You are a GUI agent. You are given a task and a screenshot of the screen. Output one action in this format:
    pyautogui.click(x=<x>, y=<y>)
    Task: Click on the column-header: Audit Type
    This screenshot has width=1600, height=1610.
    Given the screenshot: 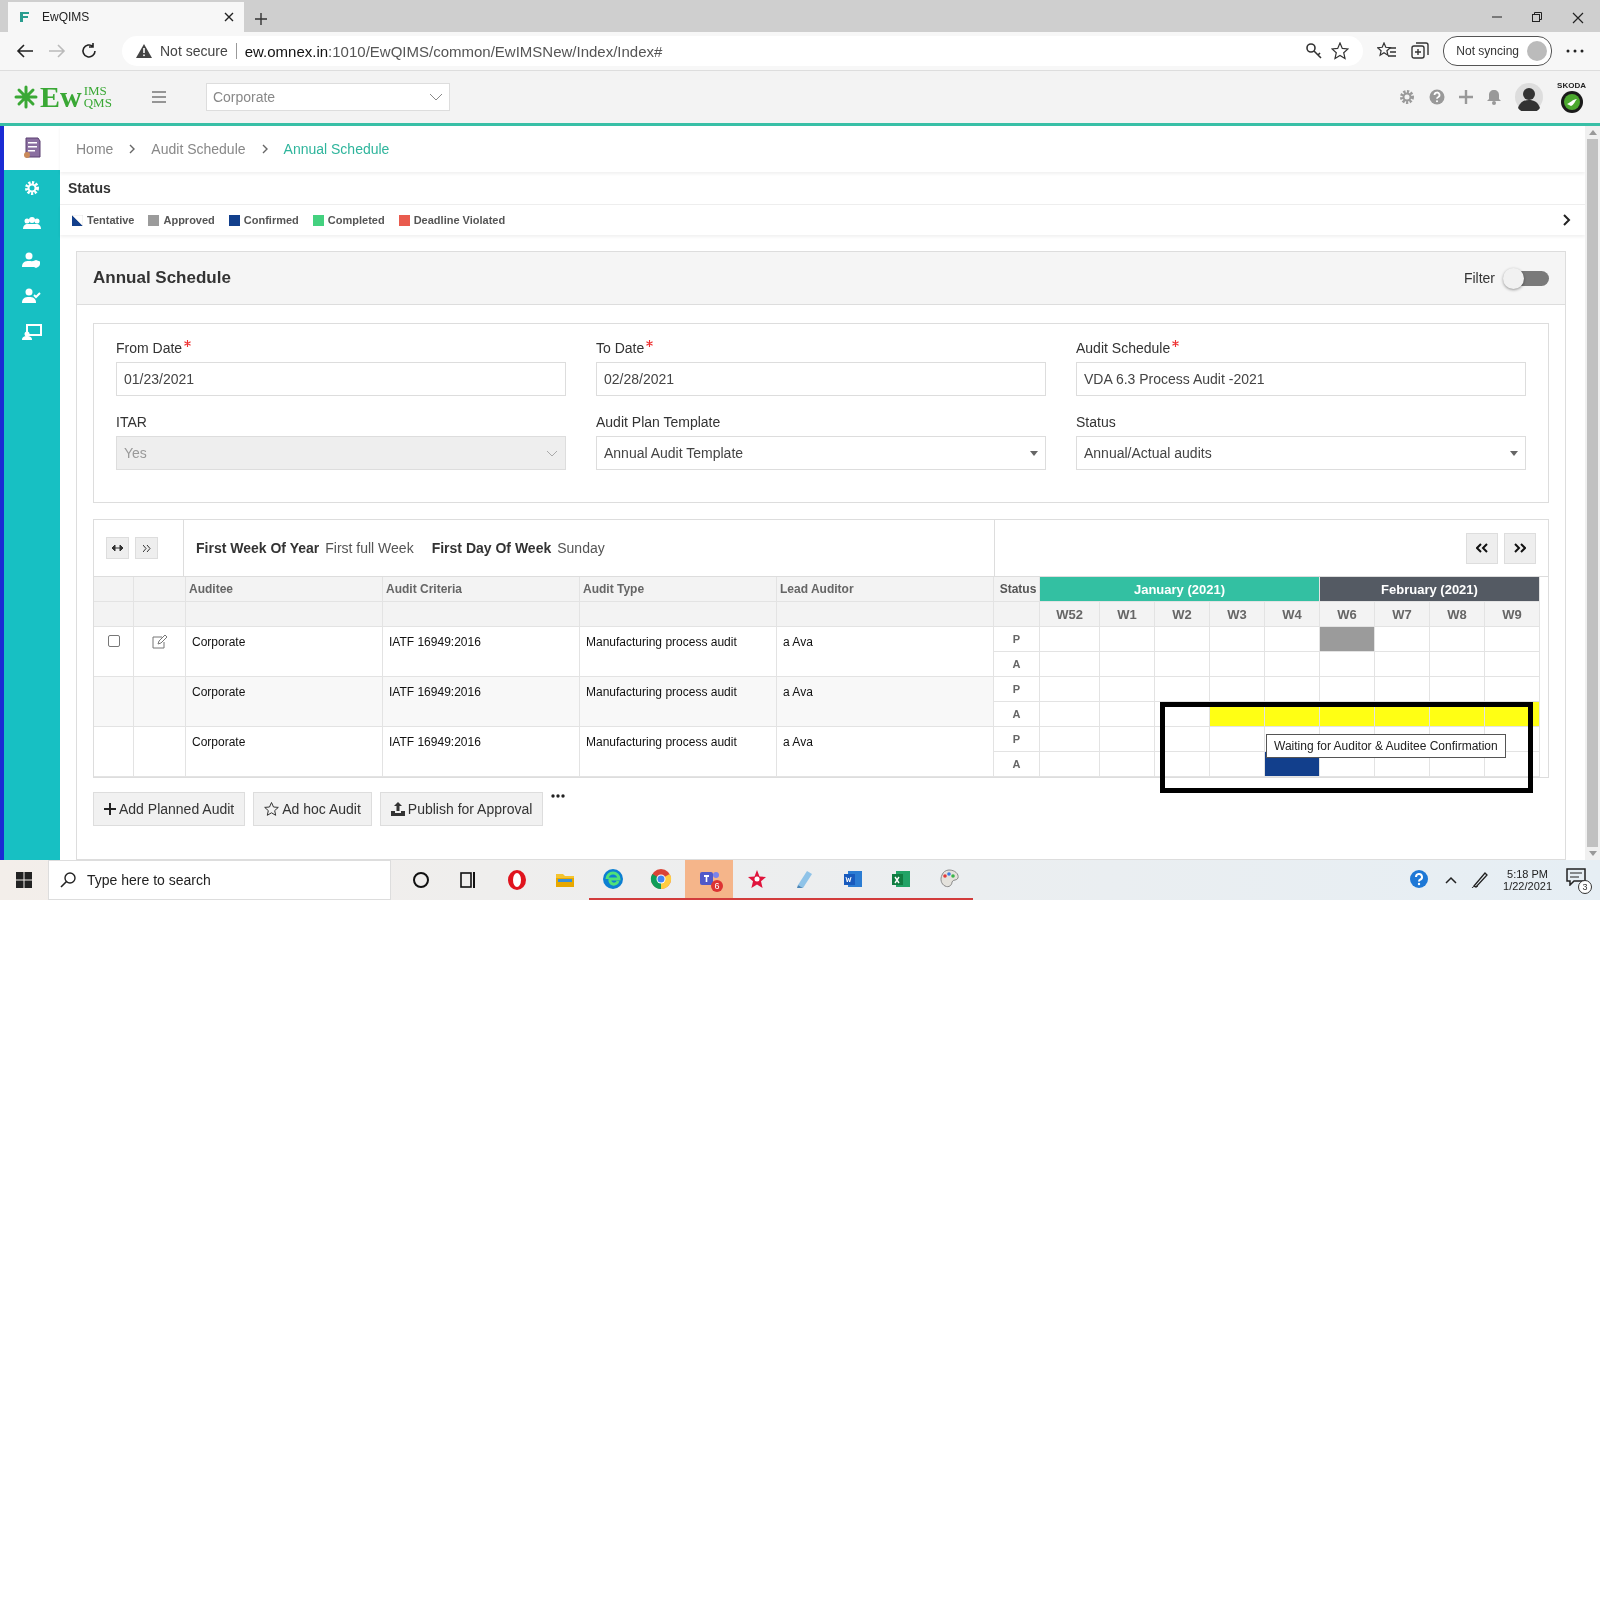 What is the action you would take?
    pyautogui.click(x=678, y=589)
    